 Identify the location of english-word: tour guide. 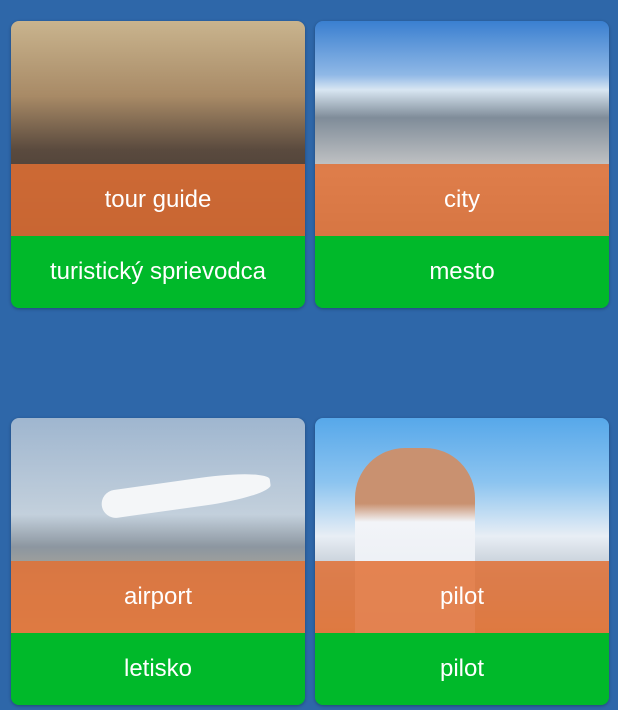
(158, 200).